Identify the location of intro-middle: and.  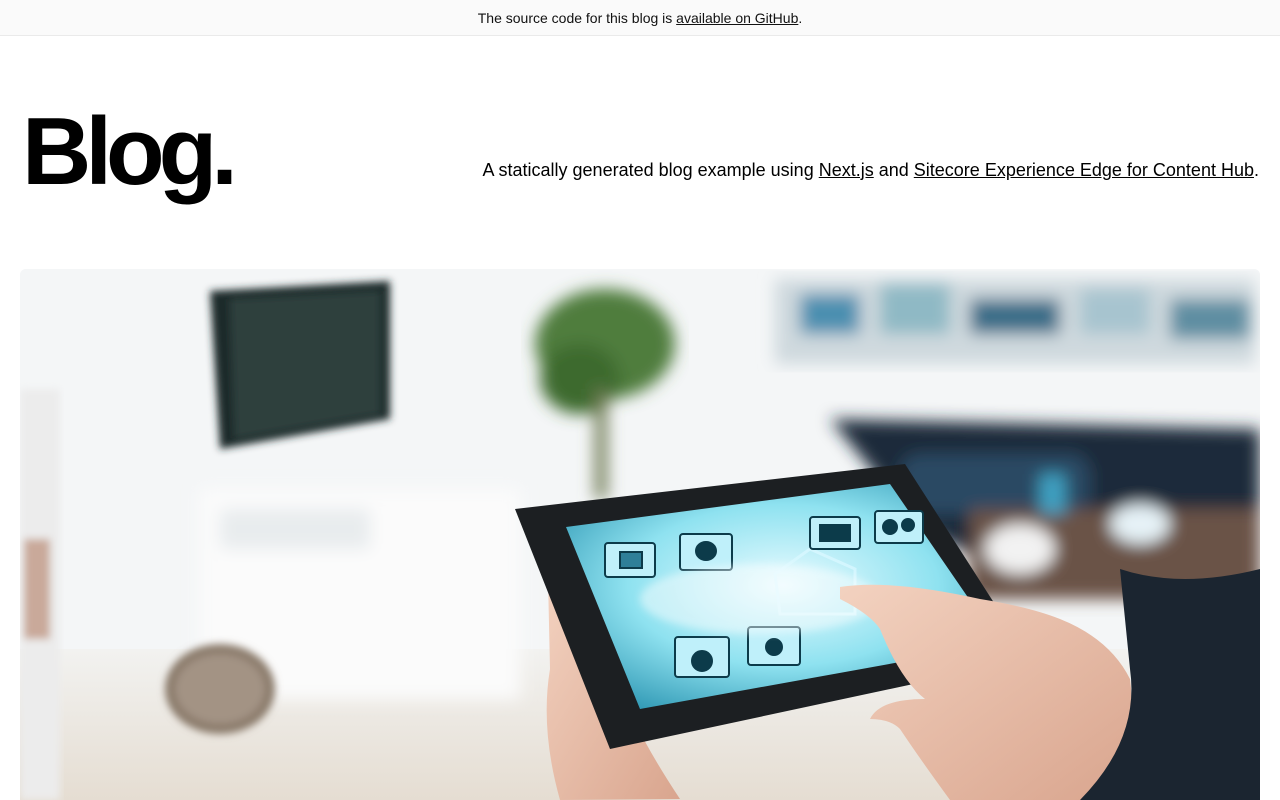
(893, 170).